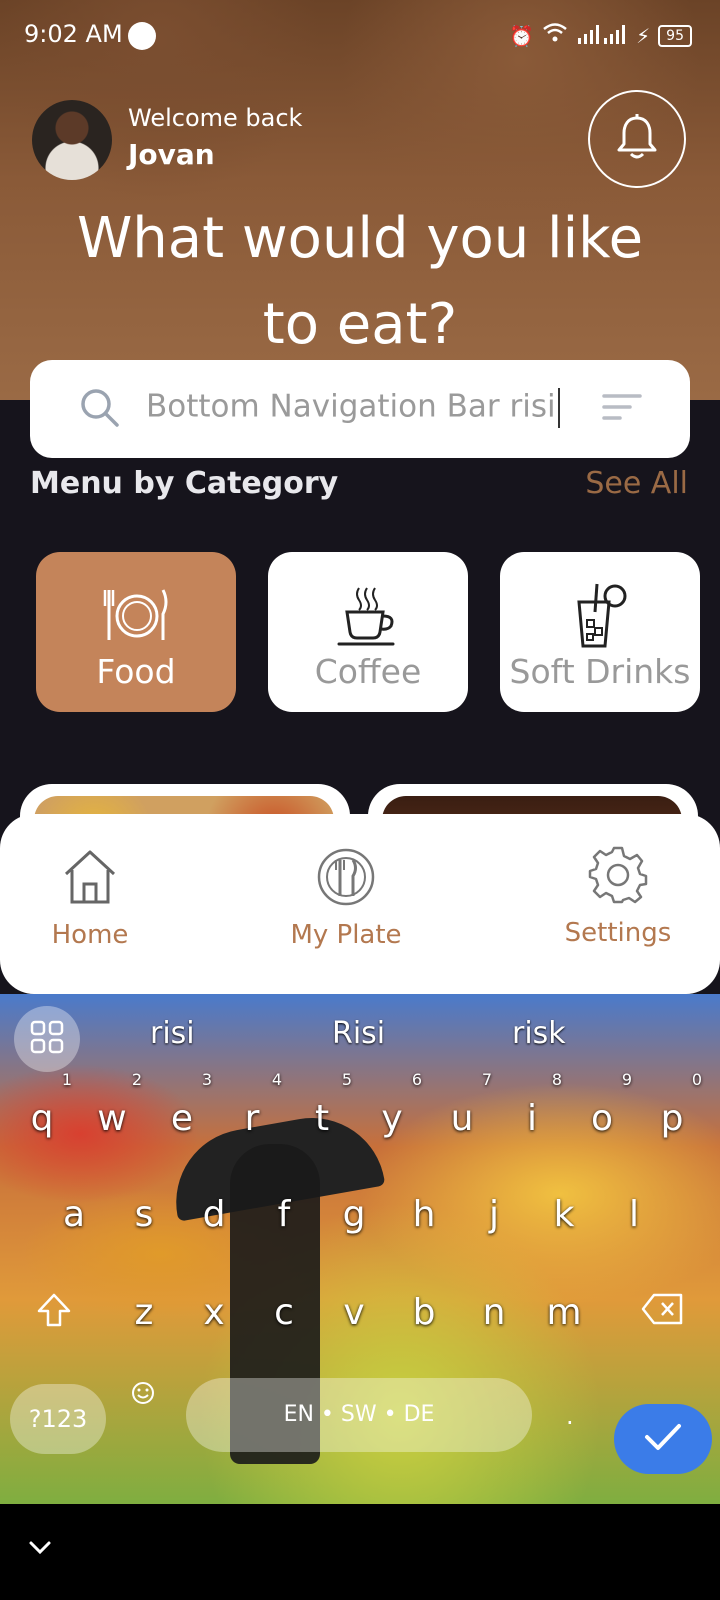 The width and height of the screenshot is (720, 1600). I want to click on key-c: c, so click(284, 1312).